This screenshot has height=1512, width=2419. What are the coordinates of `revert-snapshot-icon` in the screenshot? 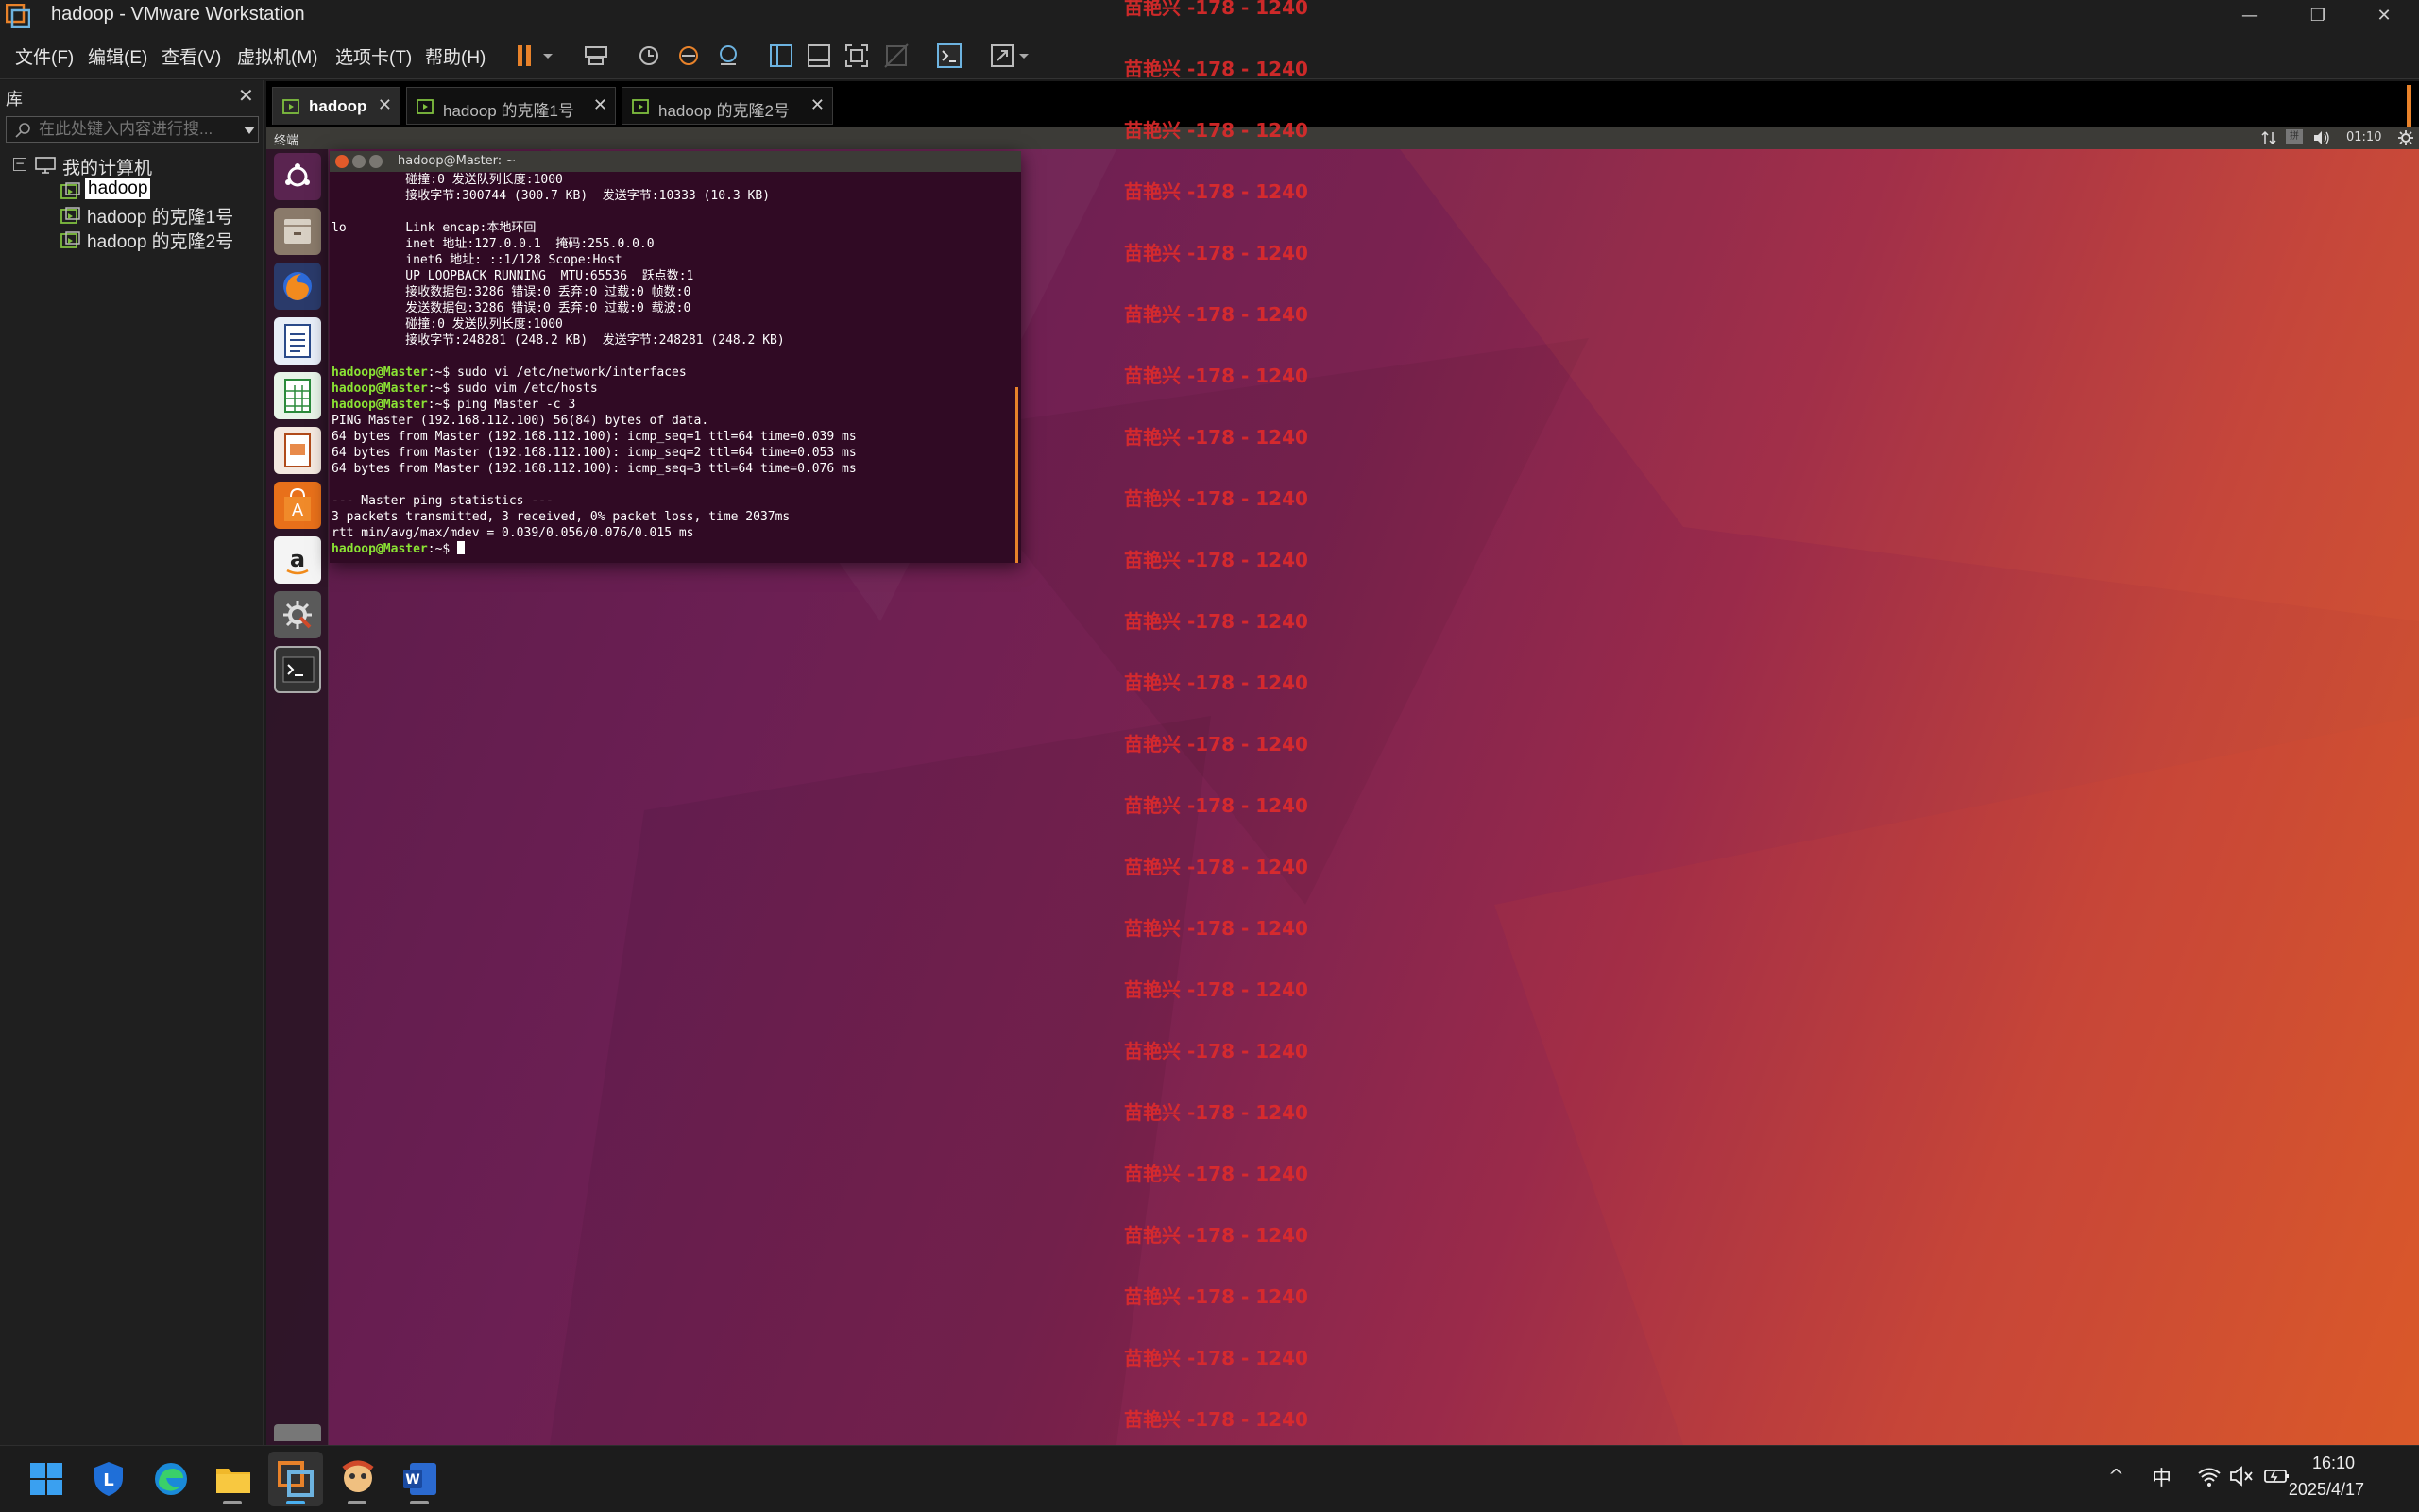 It's located at (688, 56).